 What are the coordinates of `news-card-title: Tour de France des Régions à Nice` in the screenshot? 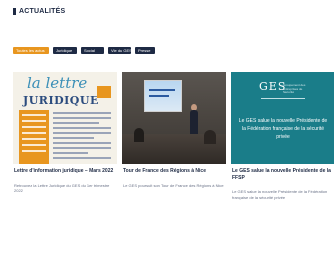 It's located at (174, 171).